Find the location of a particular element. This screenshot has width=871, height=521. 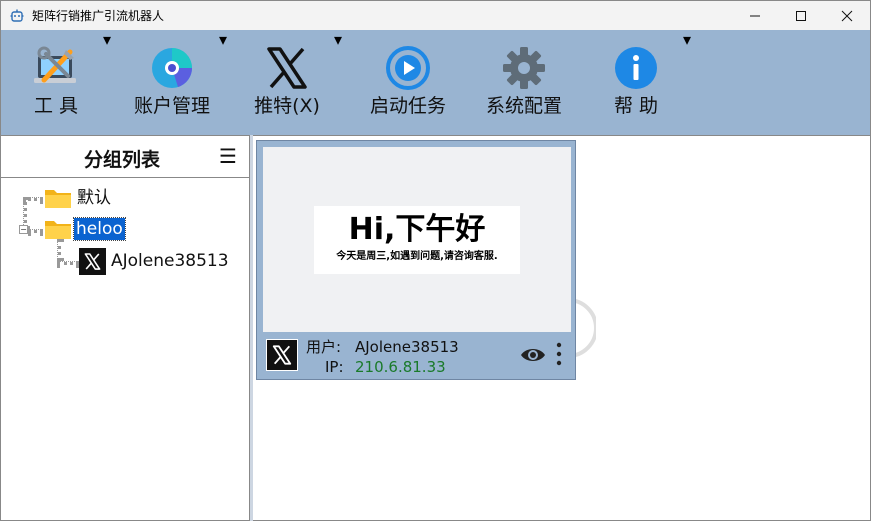

ip-value: 210.6.81.33 is located at coordinates (400, 367).